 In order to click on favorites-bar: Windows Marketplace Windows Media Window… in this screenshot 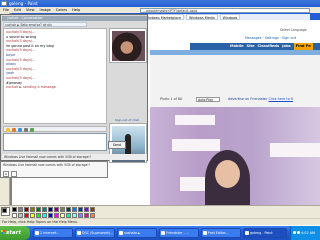, I will do `click(225, 17)`.